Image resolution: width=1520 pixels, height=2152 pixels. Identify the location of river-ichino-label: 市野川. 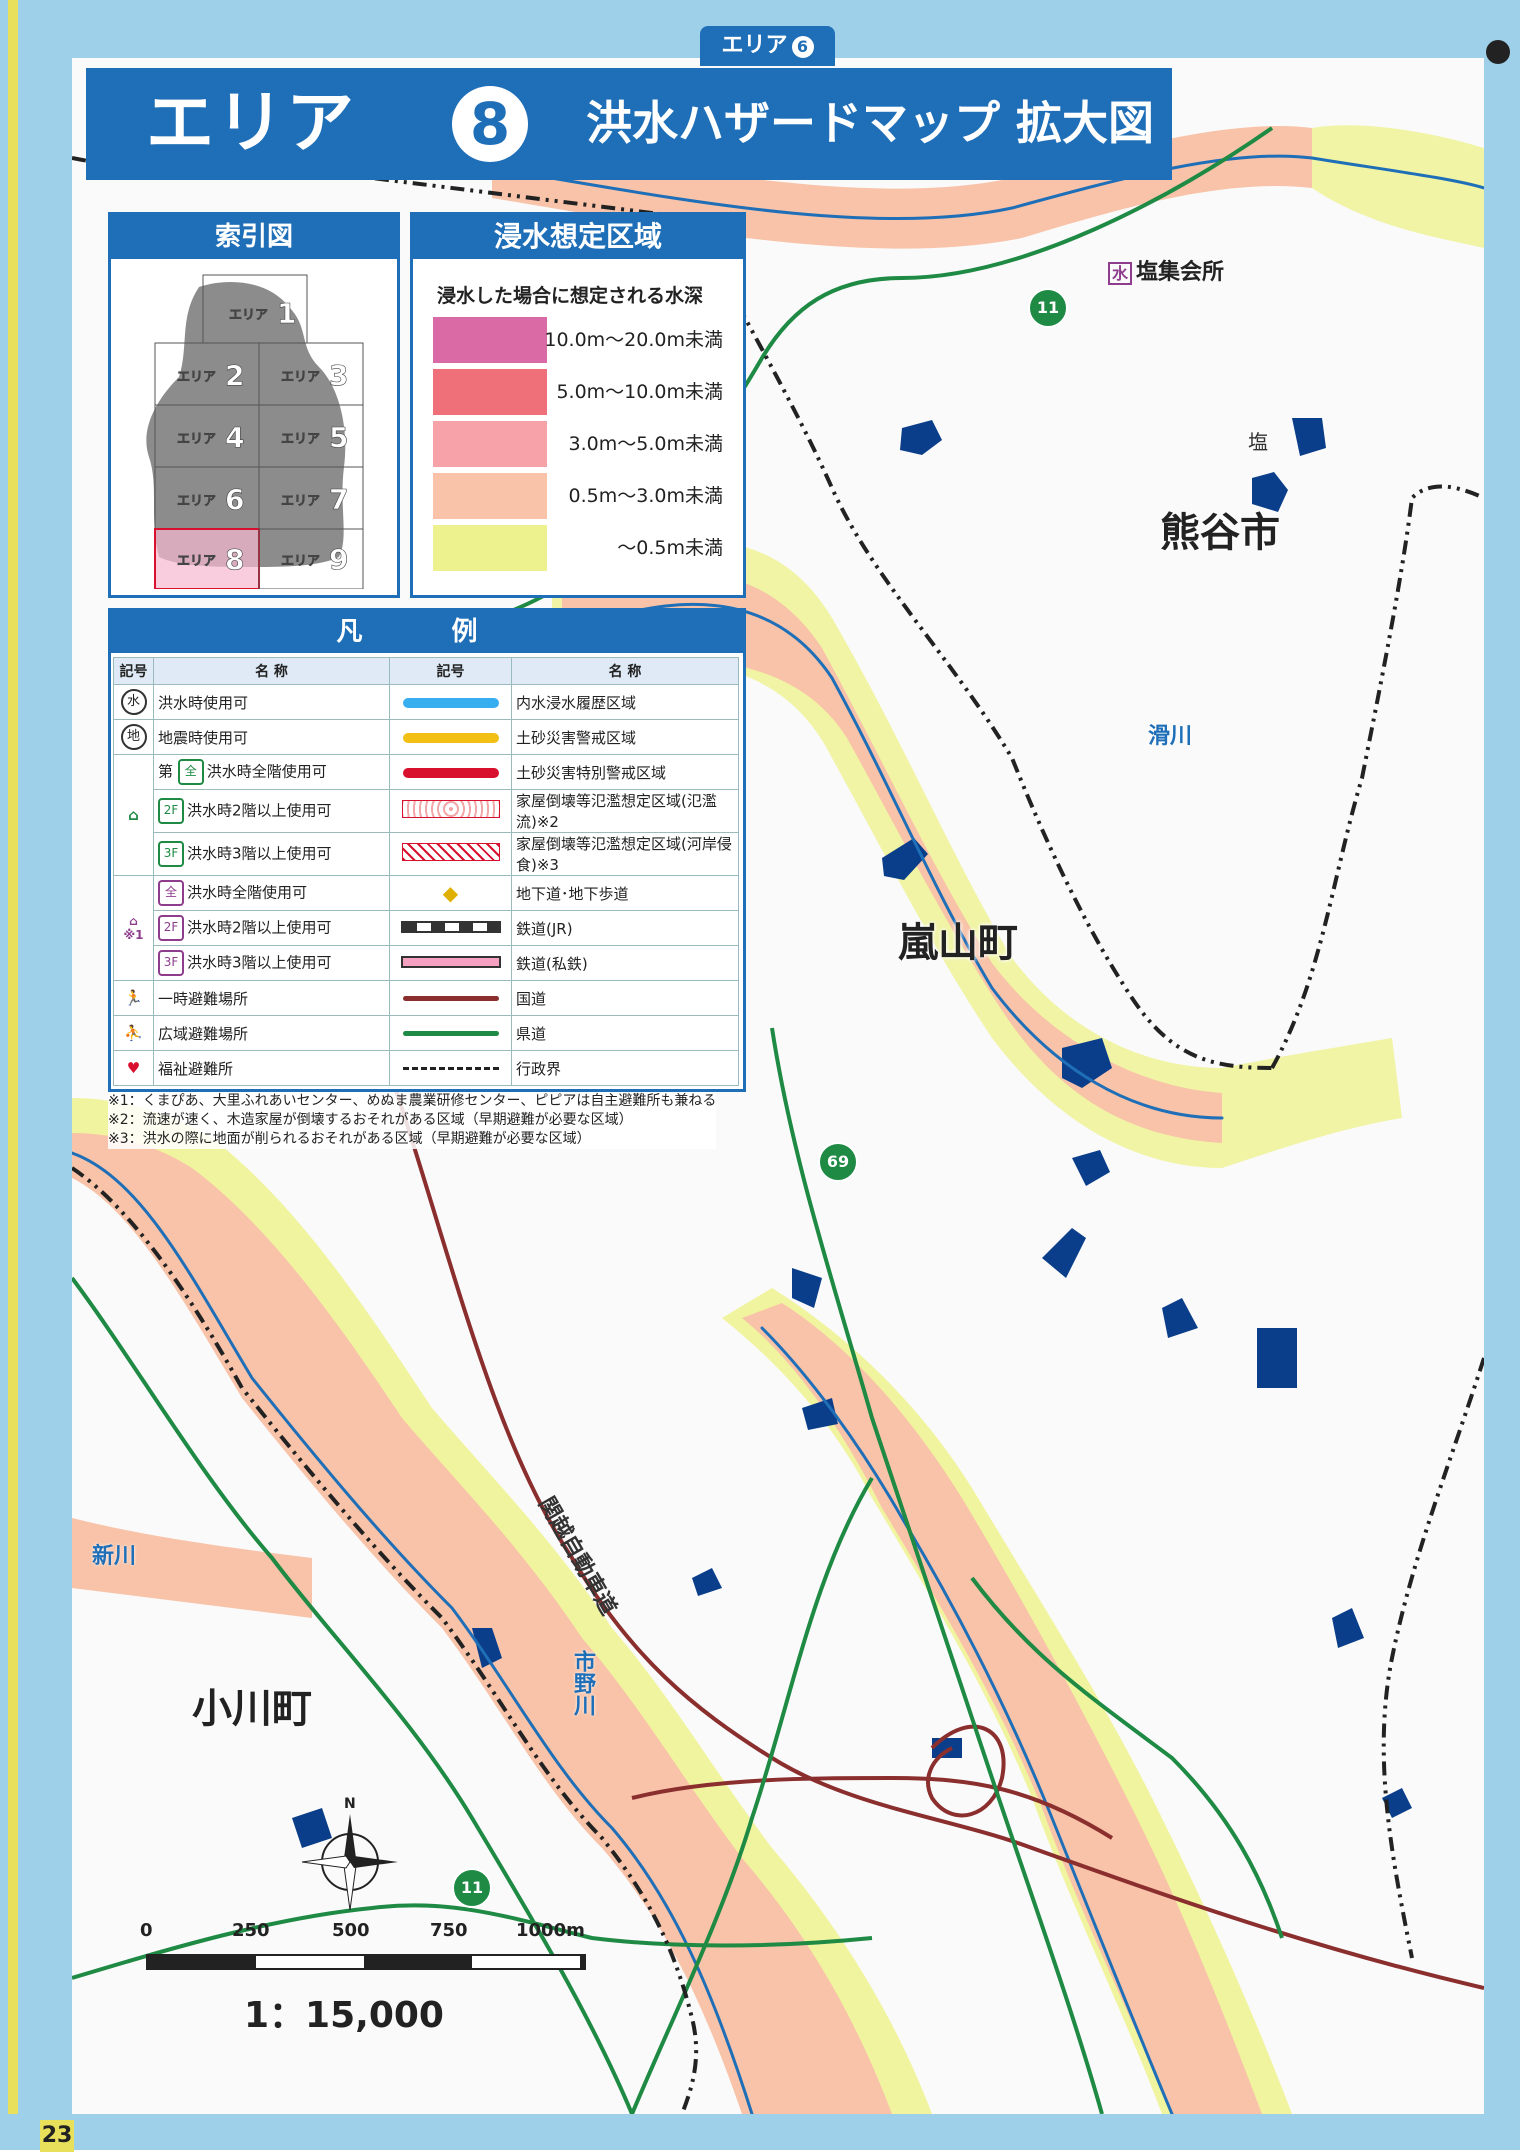
(582, 1683).